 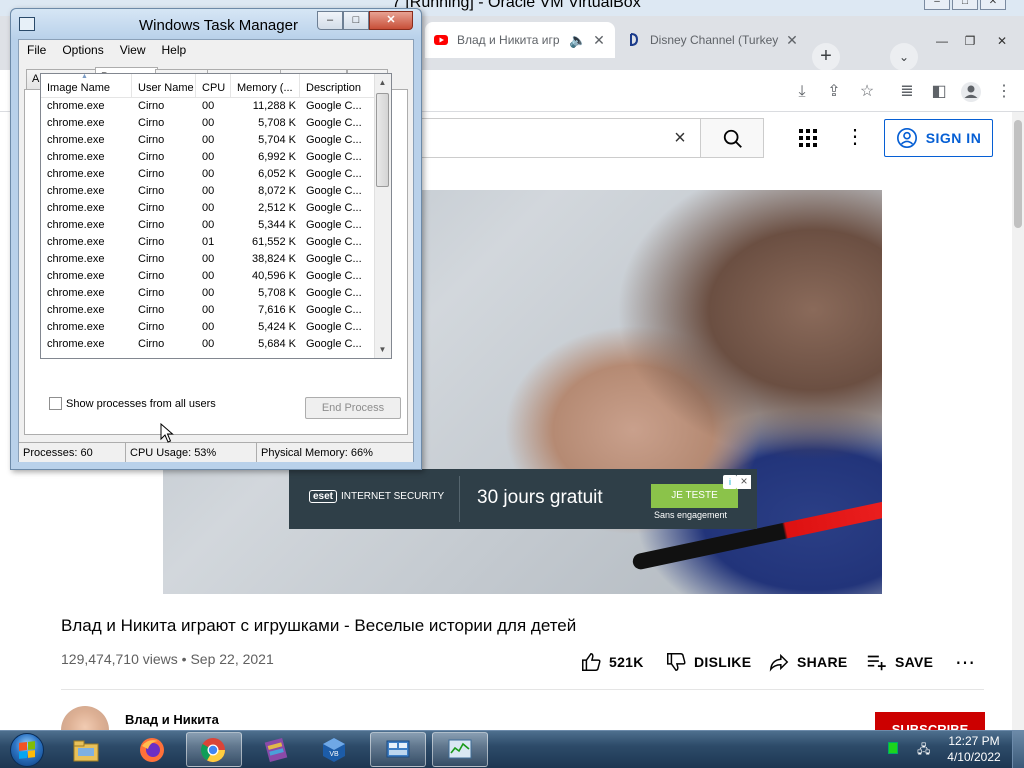 What do you see at coordinates (172, 719) in the screenshot?
I see `channel-name: Влад и Никита` at bounding box center [172, 719].